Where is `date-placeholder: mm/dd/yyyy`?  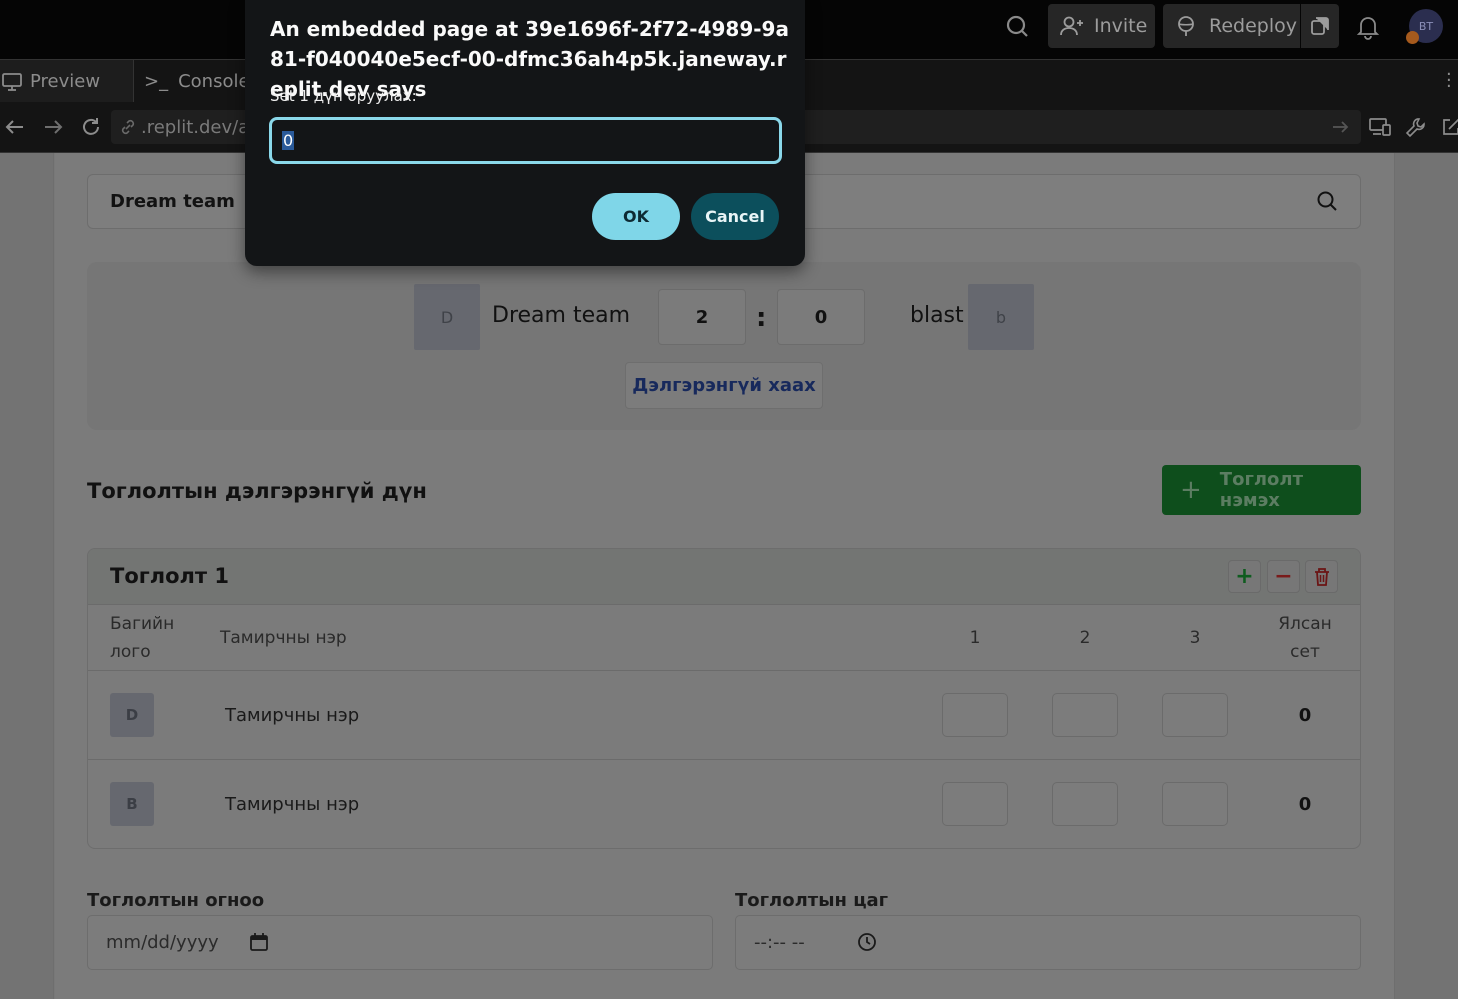 date-placeholder: mm/dd/yyyy is located at coordinates (162, 942).